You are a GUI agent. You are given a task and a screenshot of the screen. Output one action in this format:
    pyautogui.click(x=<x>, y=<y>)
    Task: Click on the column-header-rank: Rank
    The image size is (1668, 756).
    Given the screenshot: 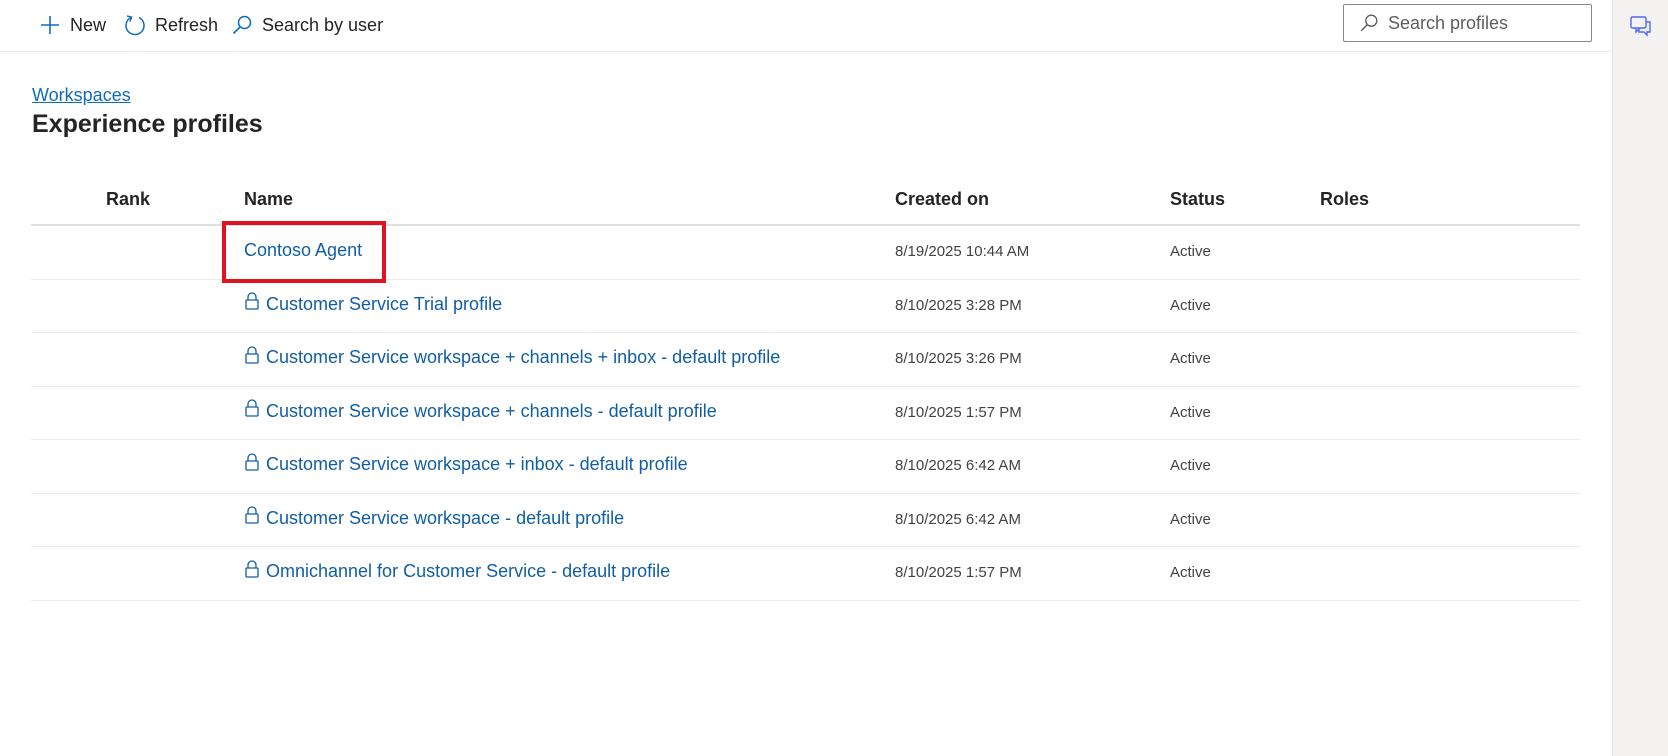 What is the action you would take?
    pyautogui.click(x=128, y=199)
    